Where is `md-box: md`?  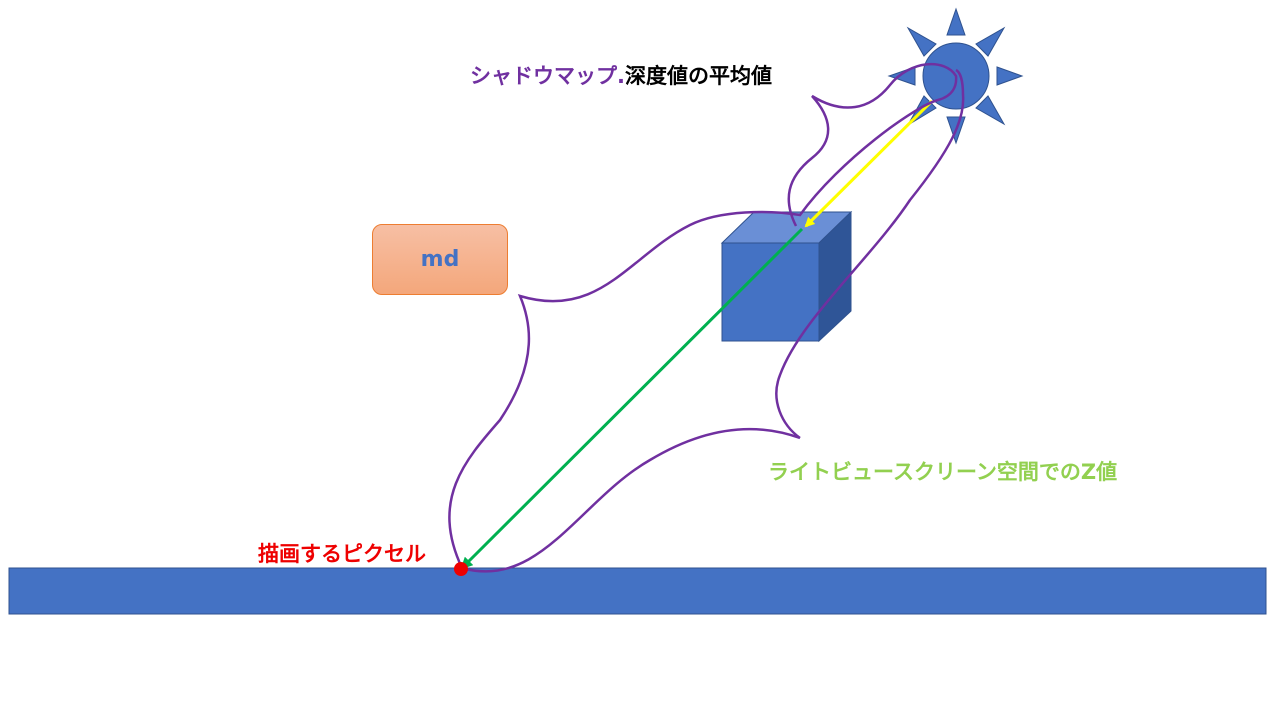 md-box: md is located at coordinates (440, 259).